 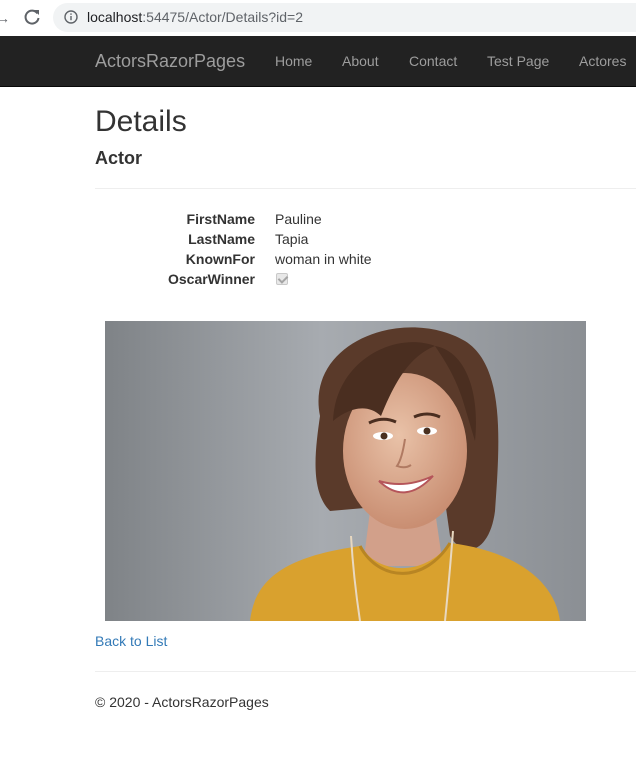 What do you see at coordinates (305, 280) in the screenshot?
I see `detail-row-oscarwinner: OscarWinner` at bounding box center [305, 280].